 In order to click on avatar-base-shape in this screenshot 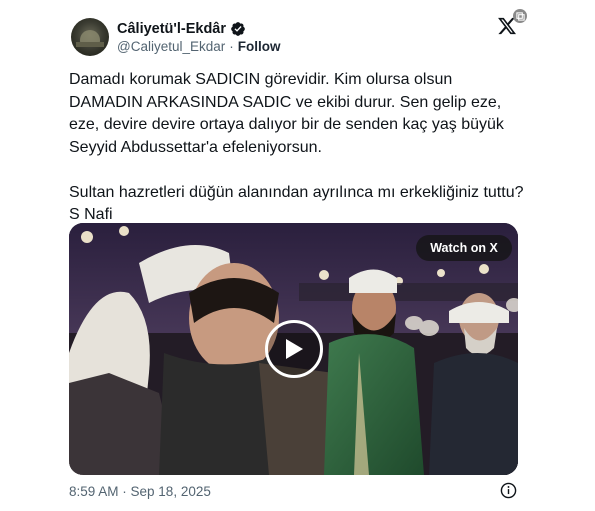, I will do `click(90, 44)`.